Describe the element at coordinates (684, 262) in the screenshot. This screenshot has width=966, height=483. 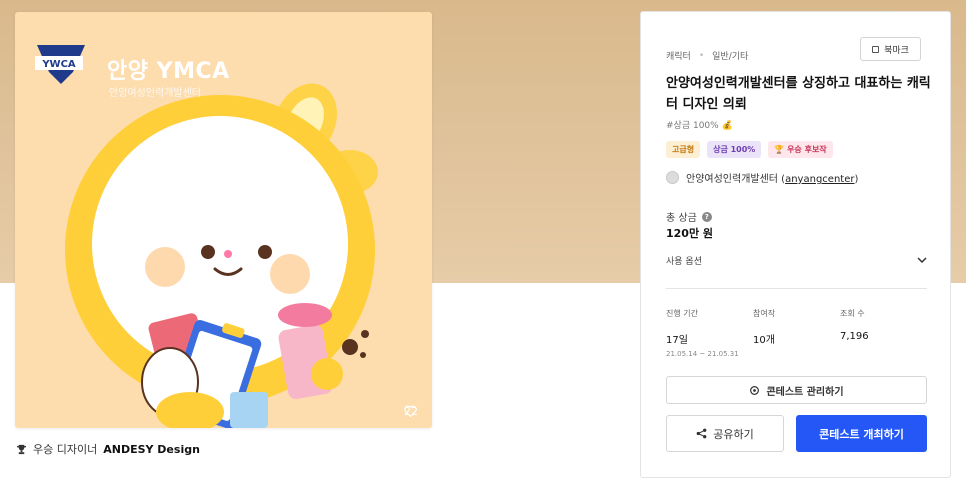
I see `usage-options-label: 사용 옵션` at that location.